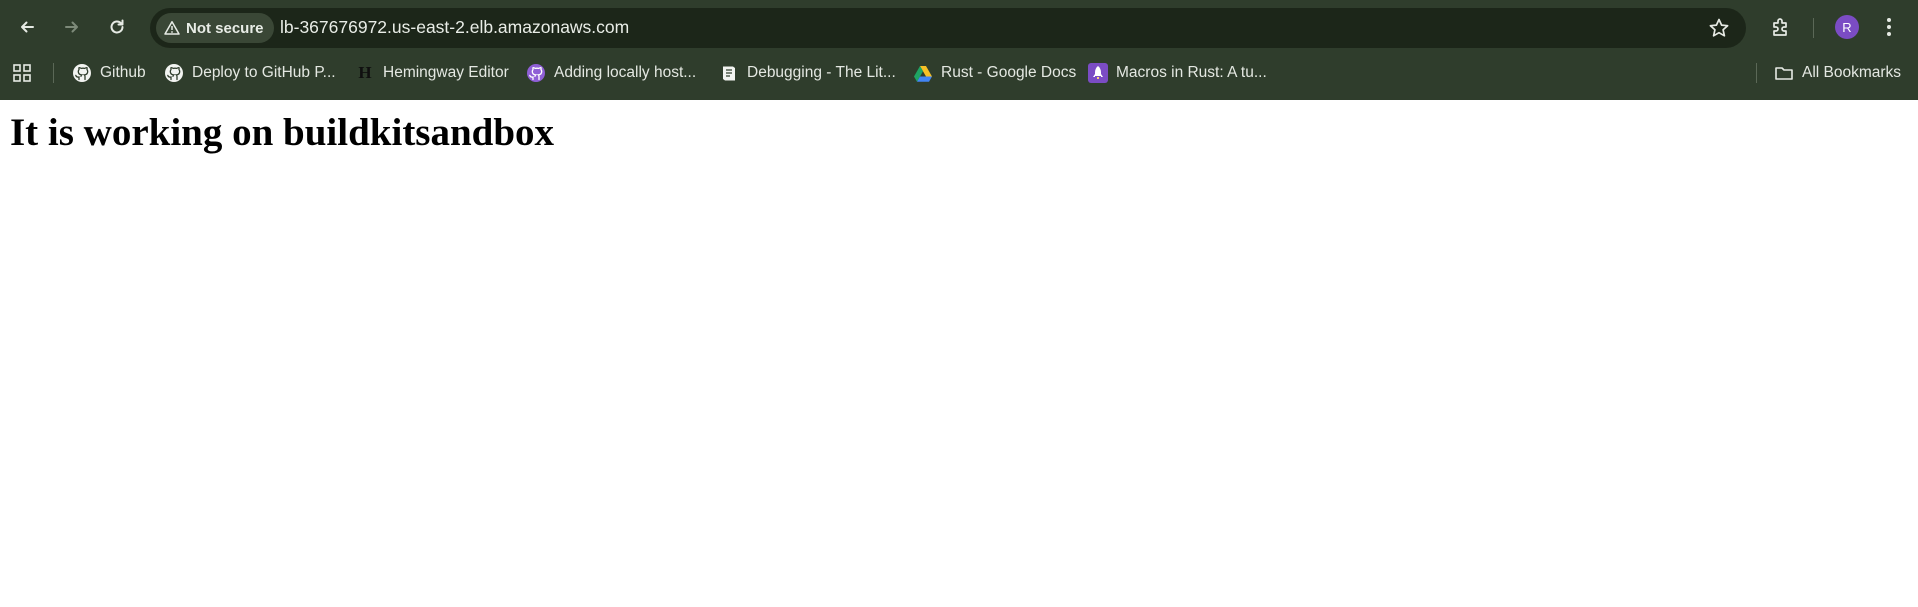 This screenshot has height=607, width=1918. I want to click on forward-button, so click(72, 27).